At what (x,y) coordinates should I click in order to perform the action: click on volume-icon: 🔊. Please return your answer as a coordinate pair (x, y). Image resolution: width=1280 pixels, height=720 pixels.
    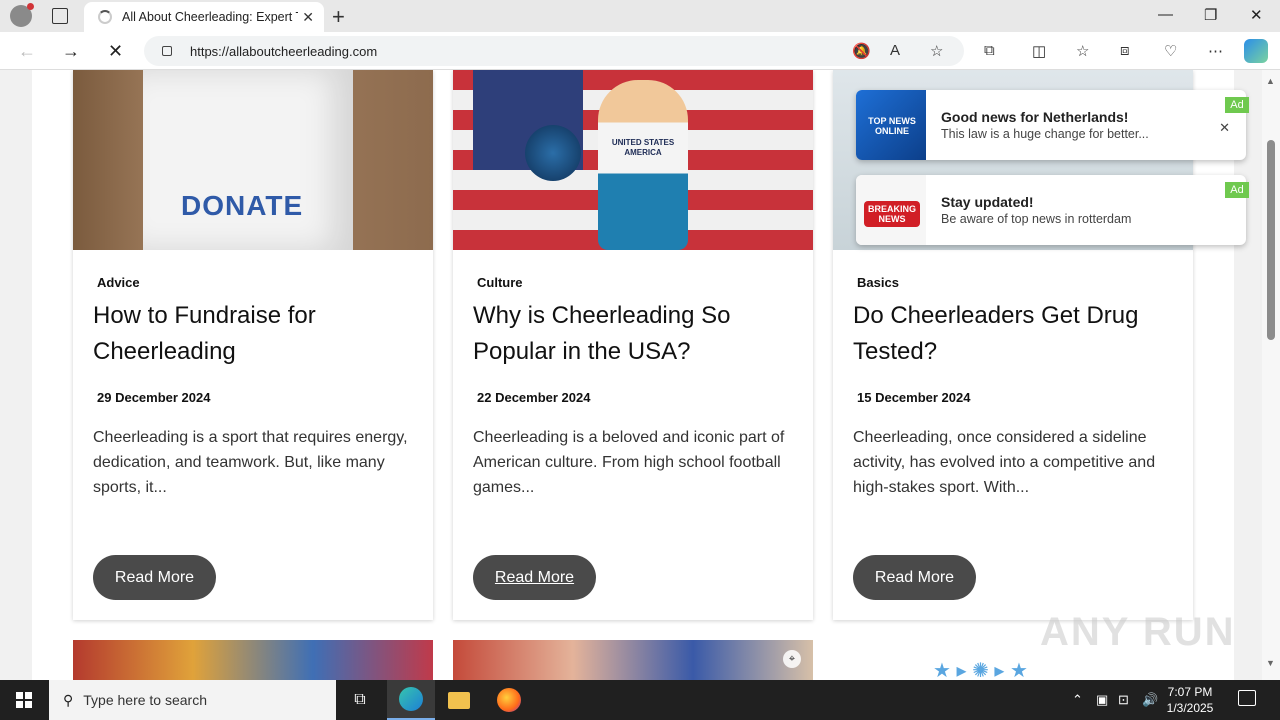
    Looking at the image, I should click on (1150, 700).